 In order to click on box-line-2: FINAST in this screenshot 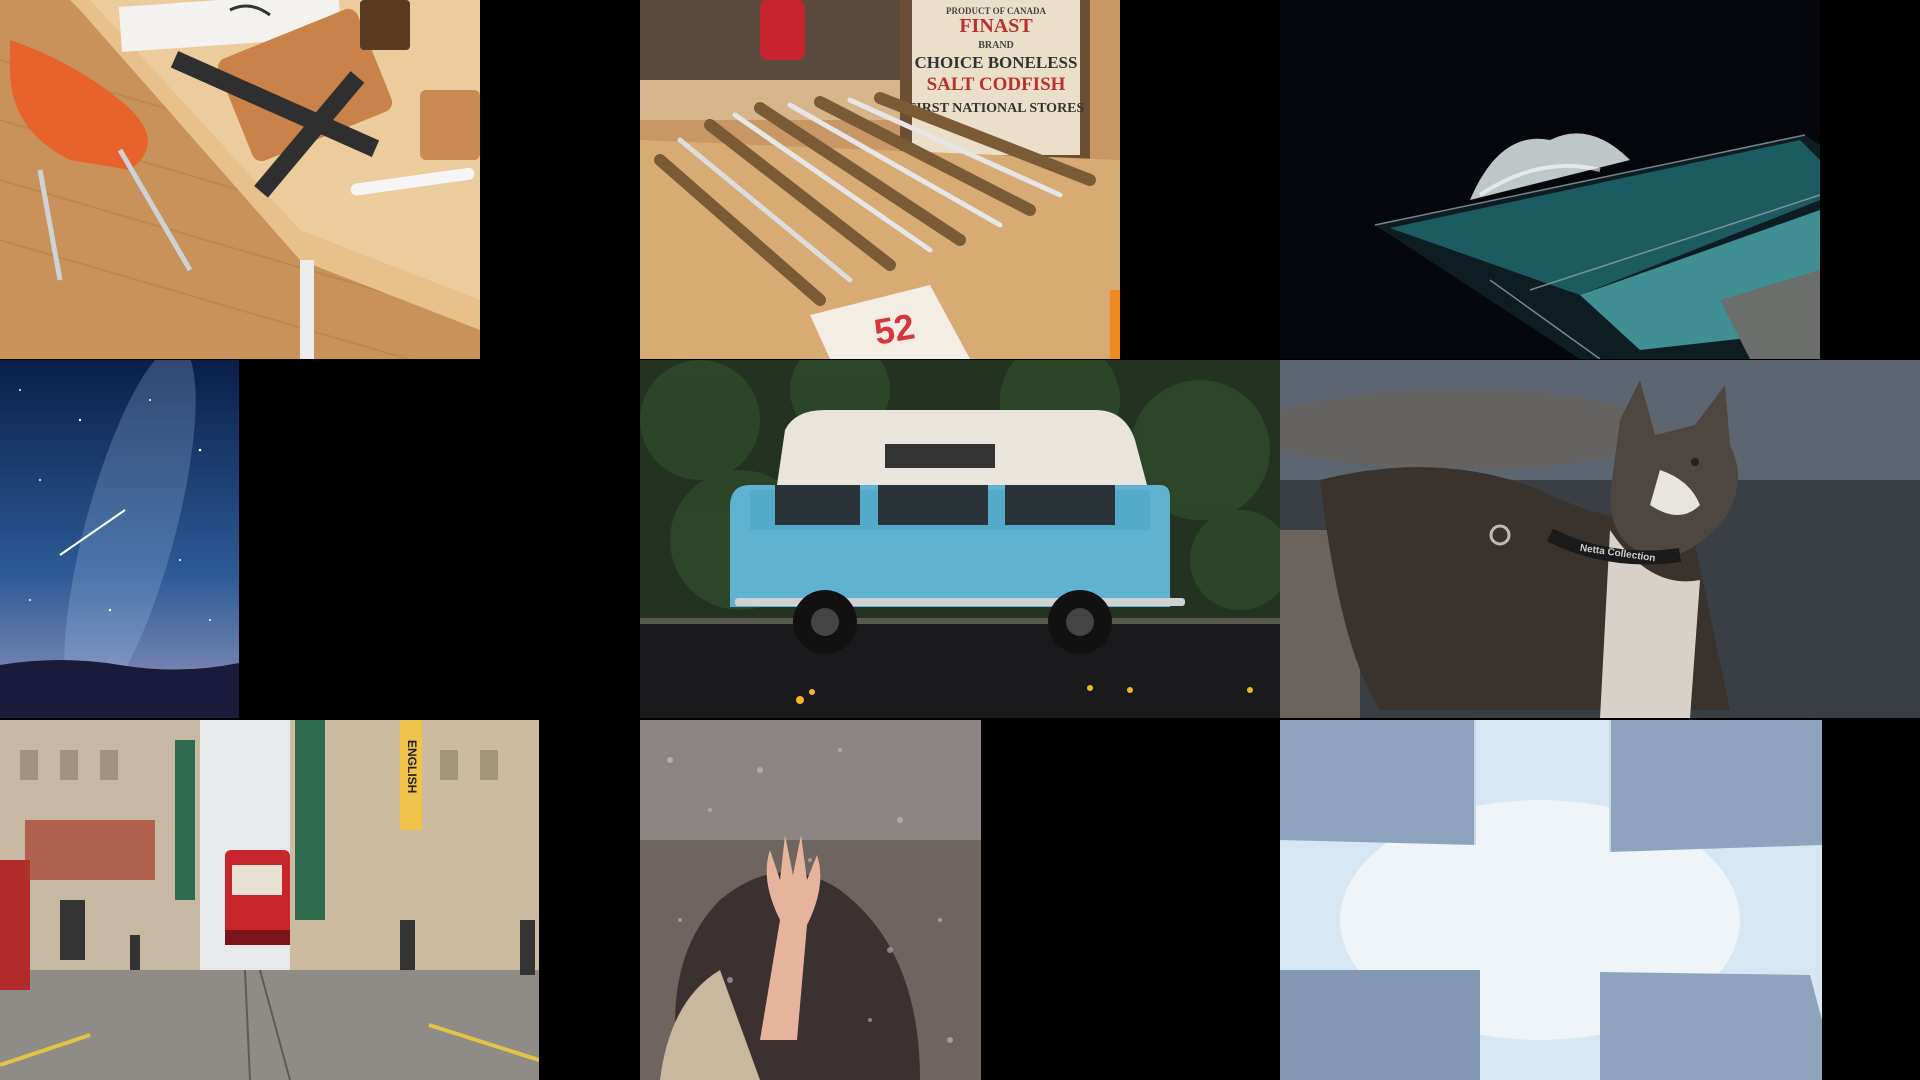, I will do `click(996, 26)`.